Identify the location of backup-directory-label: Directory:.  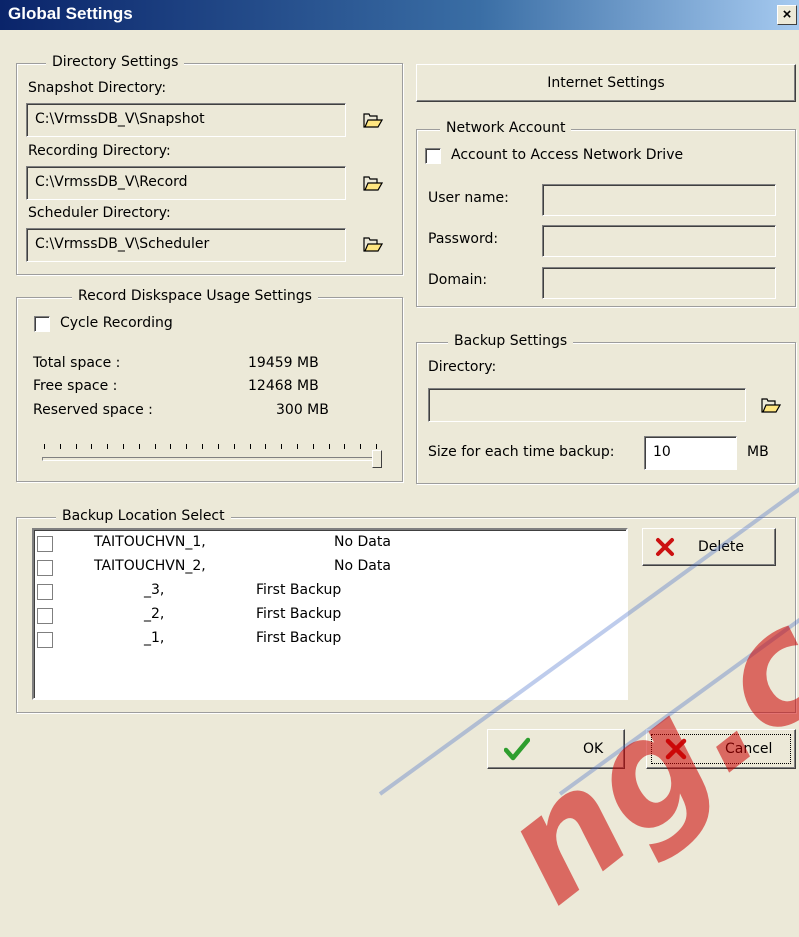
(462, 367).